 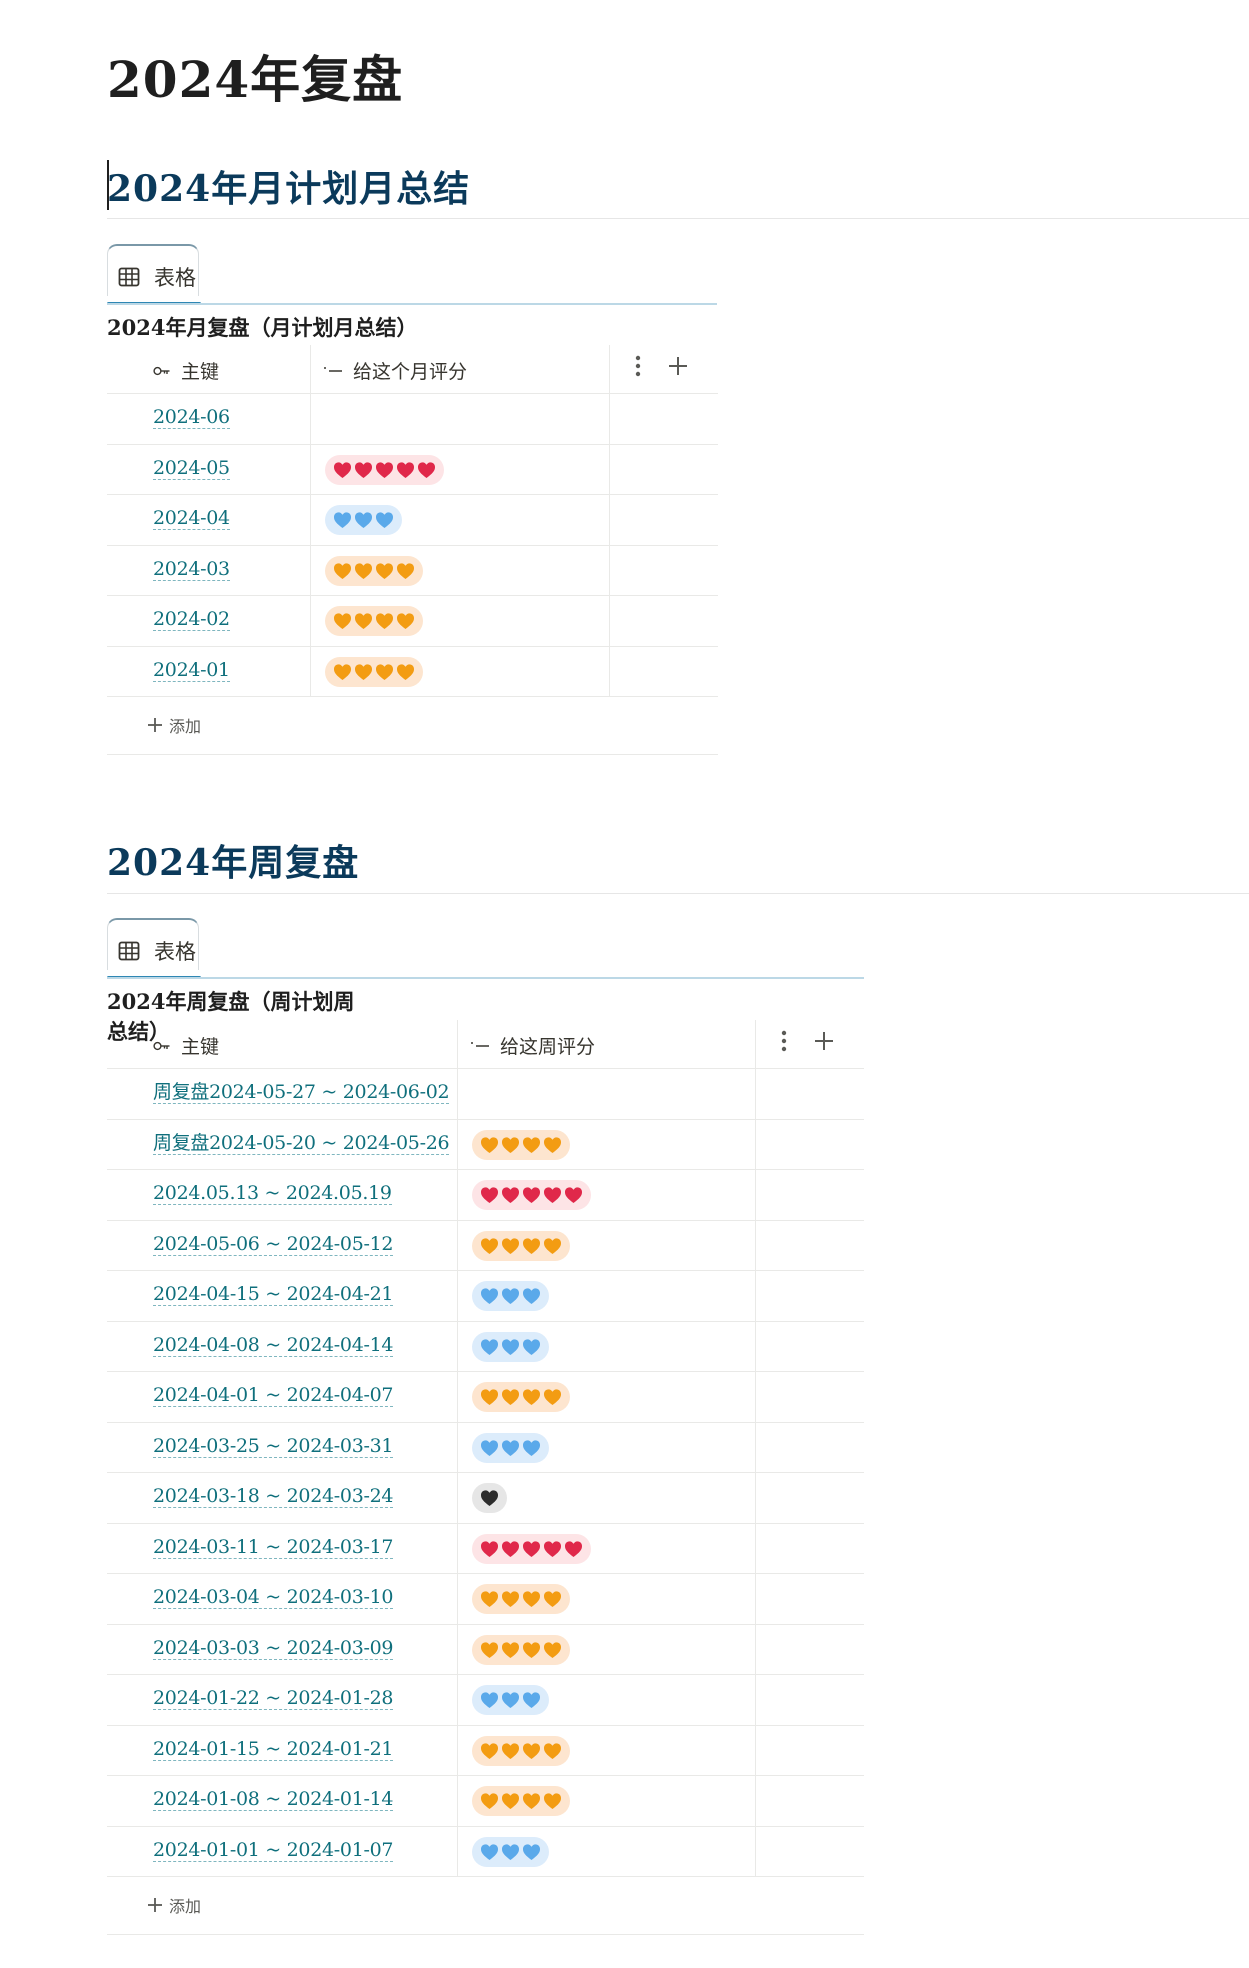 I want to click on row-title-link: 2024-03-11 ~ 2024-03-17, so click(x=273, y=1547).